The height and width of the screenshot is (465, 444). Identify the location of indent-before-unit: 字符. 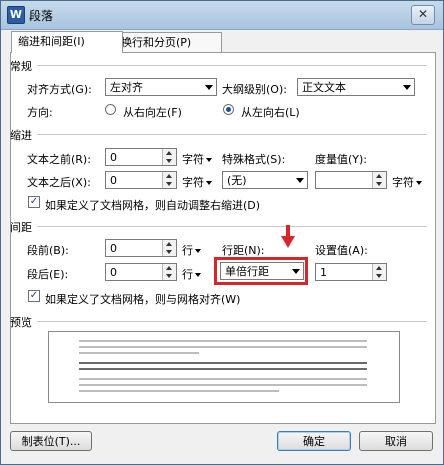
(197, 159).